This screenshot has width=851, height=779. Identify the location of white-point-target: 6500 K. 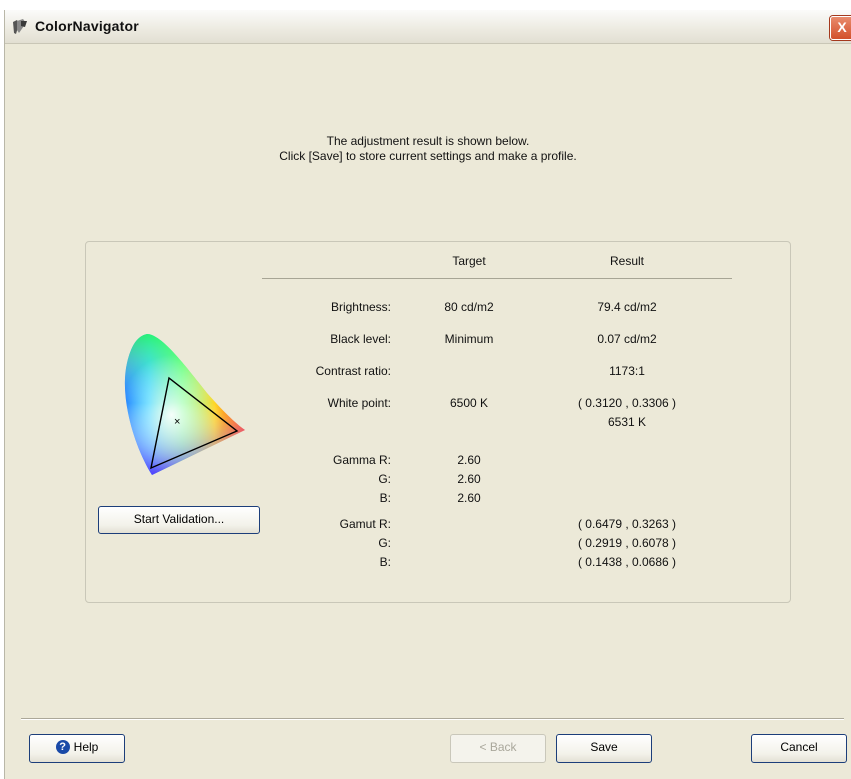
(469, 403).